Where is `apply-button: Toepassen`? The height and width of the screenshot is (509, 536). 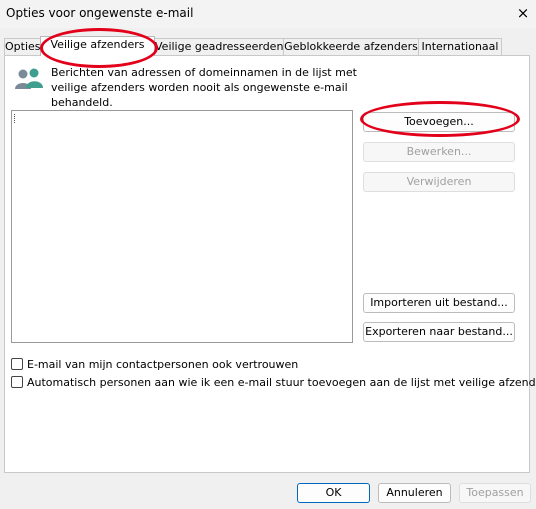
apply-button: Toepassen is located at coordinates (495, 493).